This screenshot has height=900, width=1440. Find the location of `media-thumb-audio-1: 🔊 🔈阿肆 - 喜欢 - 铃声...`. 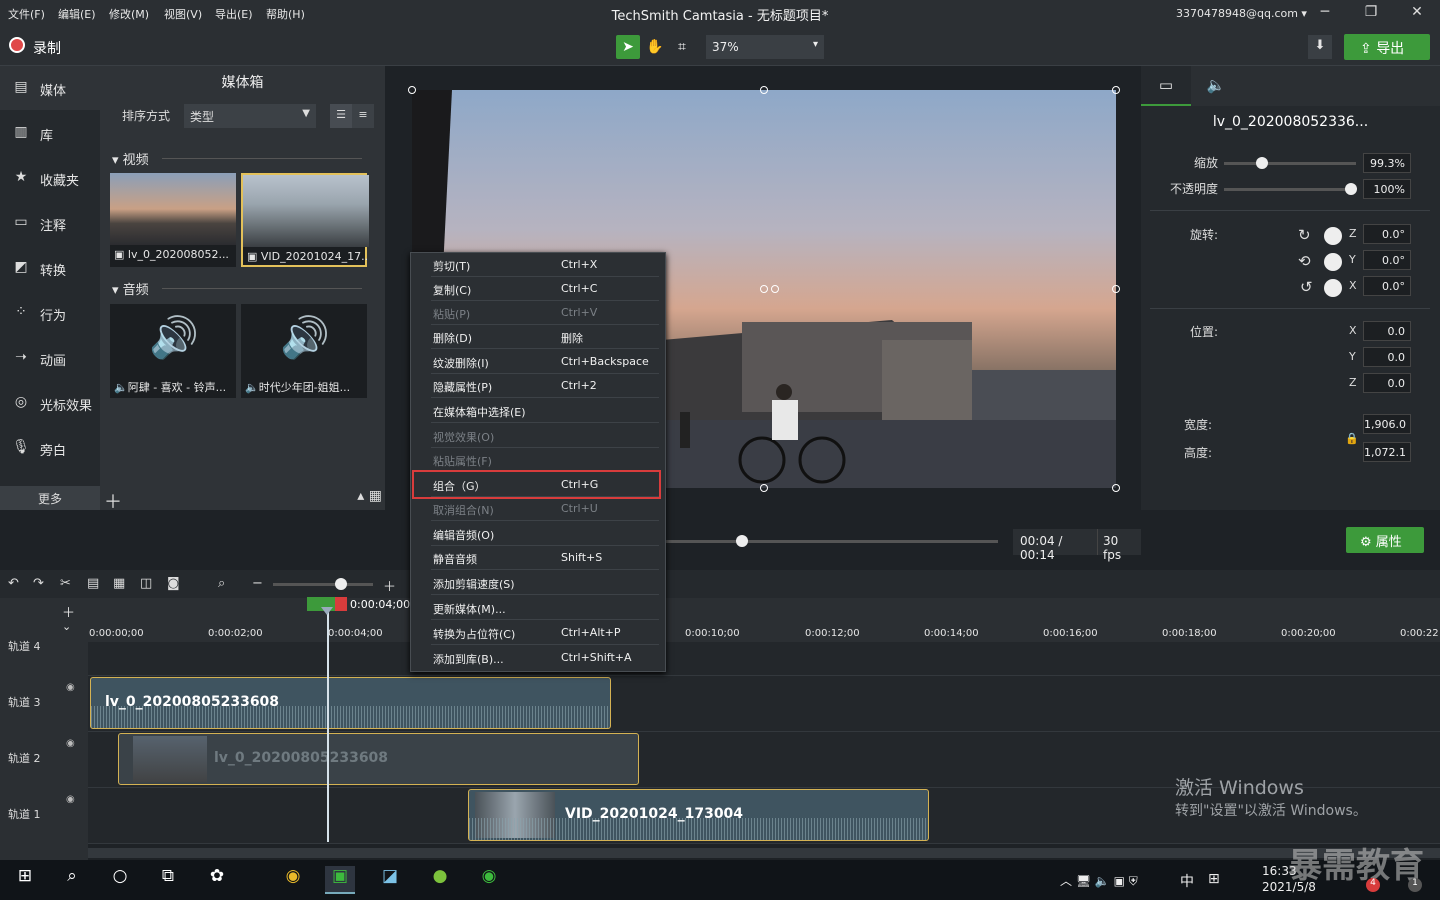

media-thumb-audio-1: 🔊 🔈阿肆 - 喜欢 - 铃声... is located at coordinates (173, 351).